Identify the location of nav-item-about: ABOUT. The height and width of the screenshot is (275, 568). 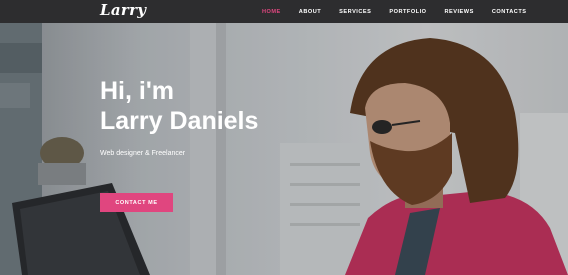
(310, 12).